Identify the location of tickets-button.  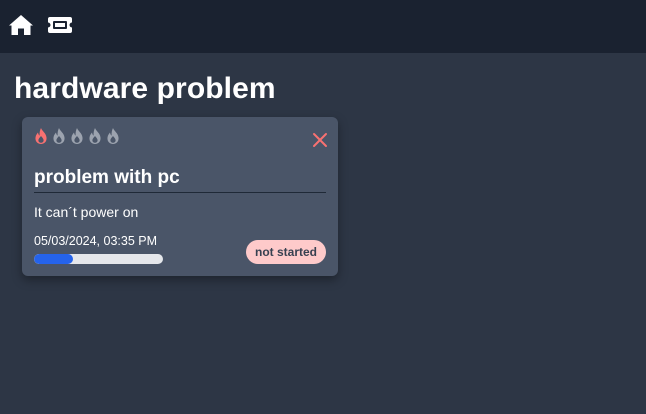
(60, 25).